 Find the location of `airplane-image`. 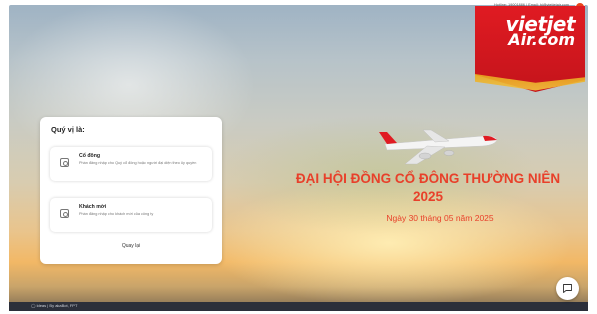

airplane-image is located at coordinates (438, 147).